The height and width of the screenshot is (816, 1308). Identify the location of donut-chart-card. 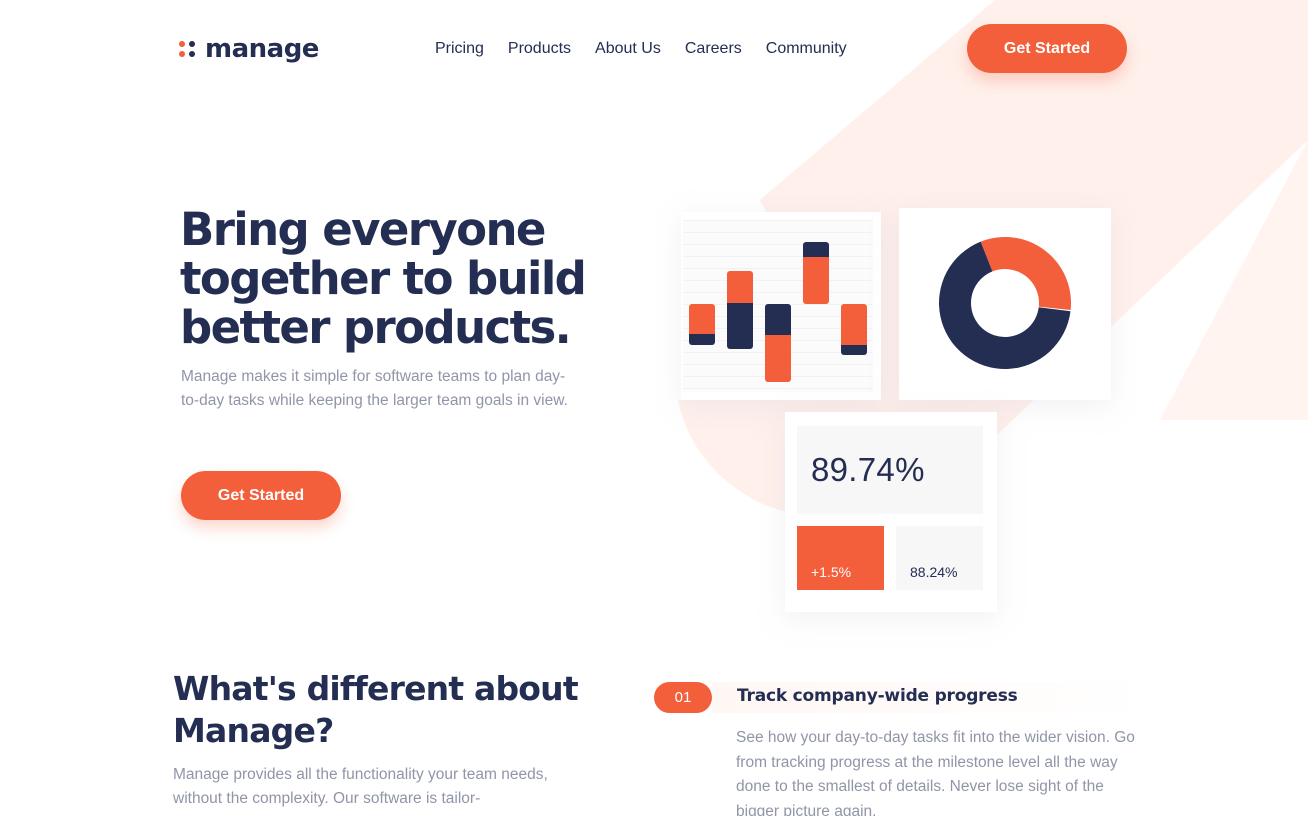
(1005, 304).